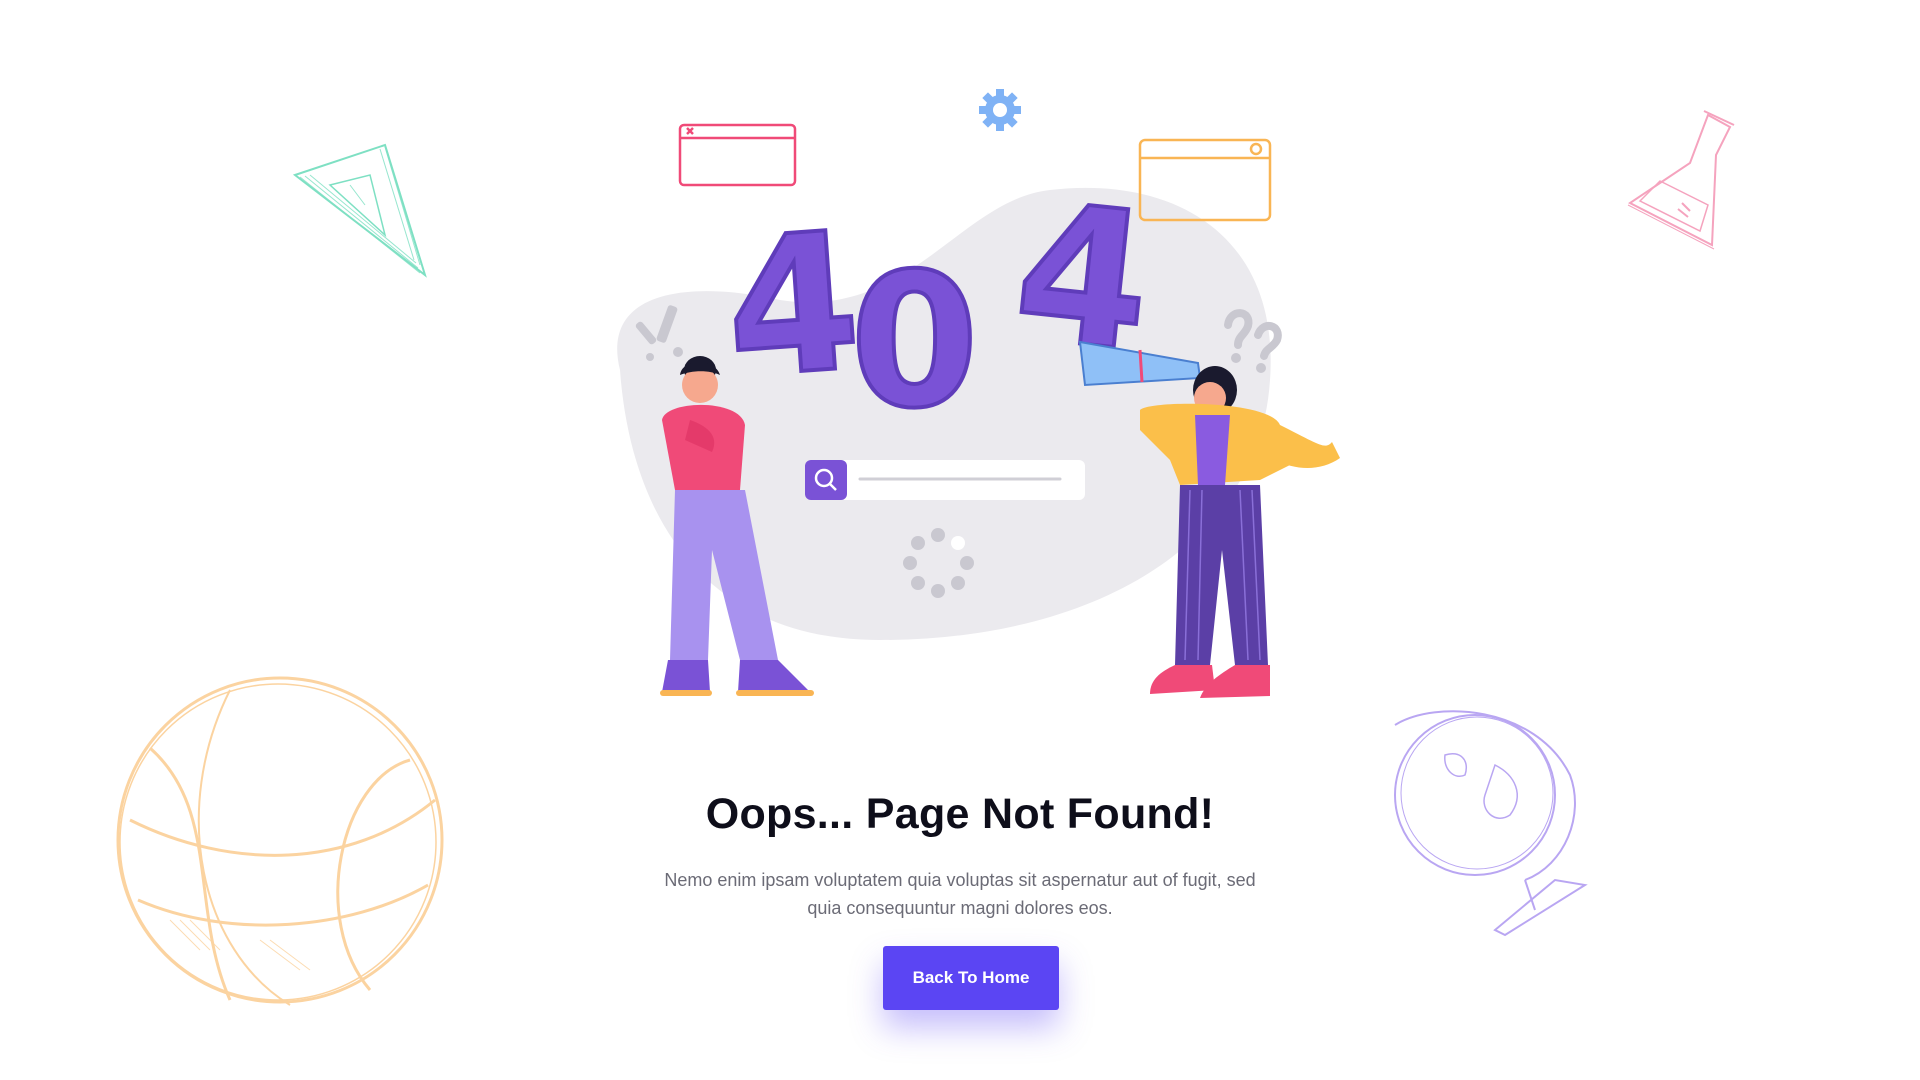 The height and width of the screenshot is (1080, 1920). I want to click on back-to-home-button: Back To Home, so click(971, 978).